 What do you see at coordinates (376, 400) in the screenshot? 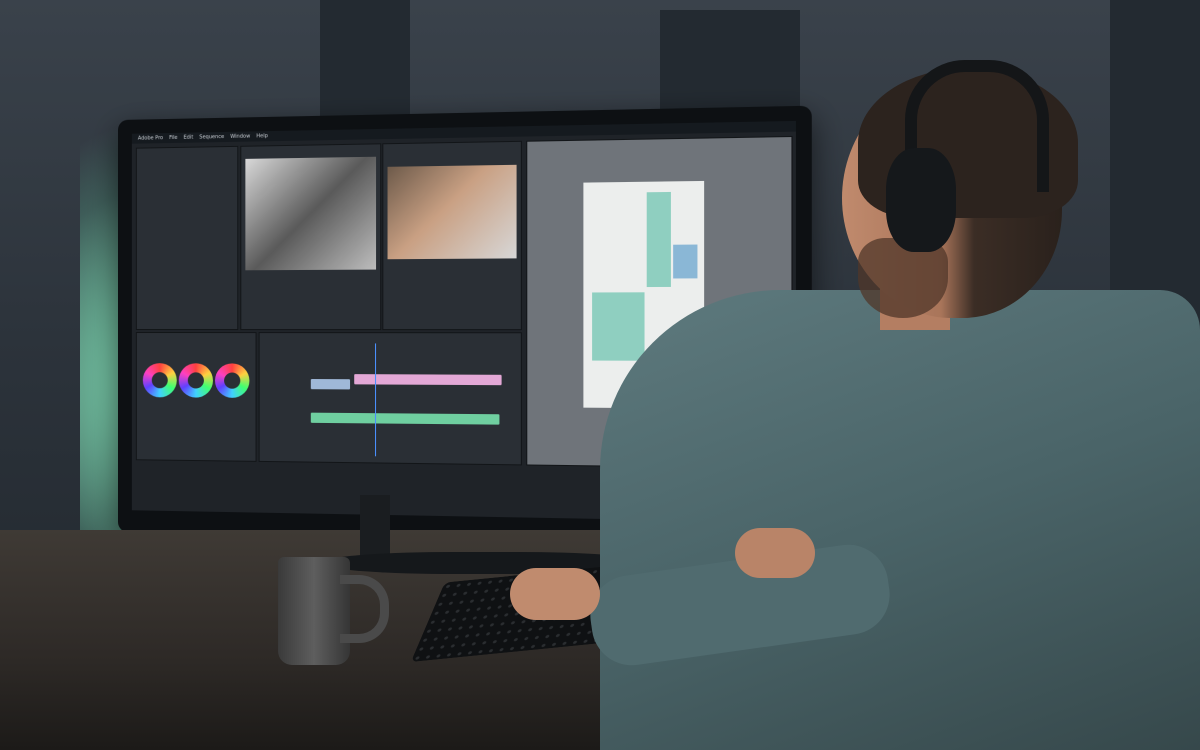
I see `playhead` at bounding box center [376, 400].